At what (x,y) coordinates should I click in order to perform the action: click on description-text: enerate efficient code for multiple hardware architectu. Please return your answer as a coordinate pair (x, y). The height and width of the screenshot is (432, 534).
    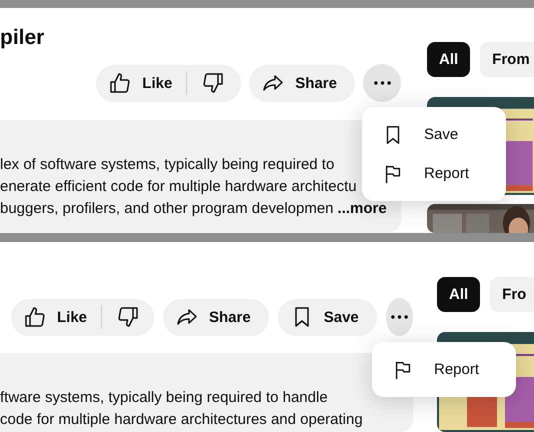
    Looking at the image, I should click on (178, 186).